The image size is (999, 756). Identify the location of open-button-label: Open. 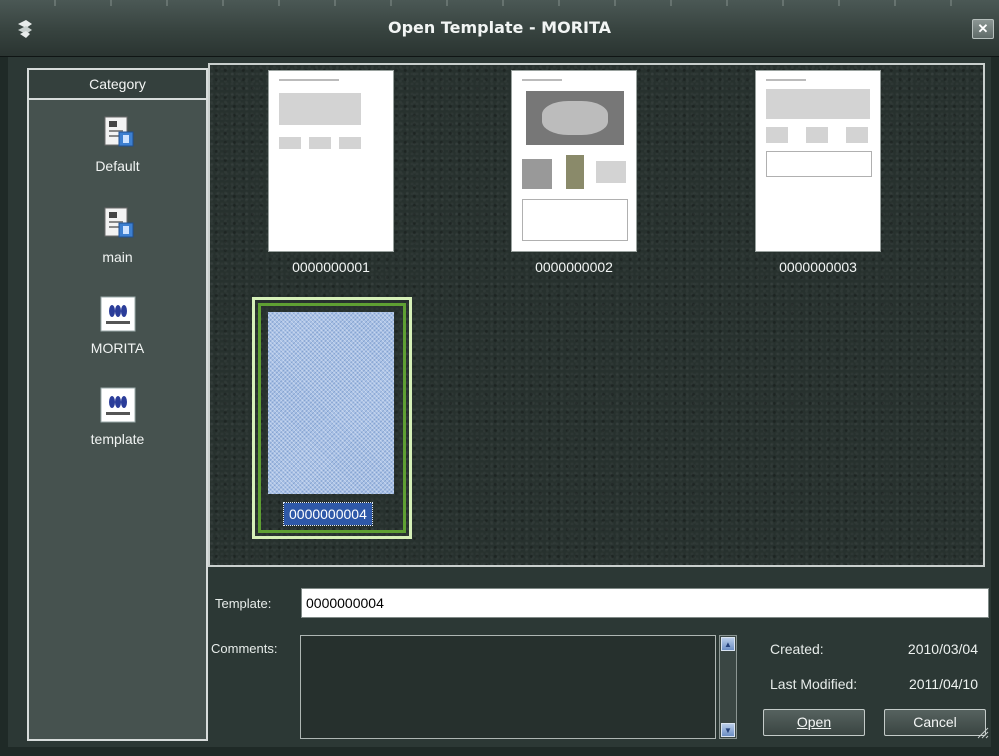
(814, 722).